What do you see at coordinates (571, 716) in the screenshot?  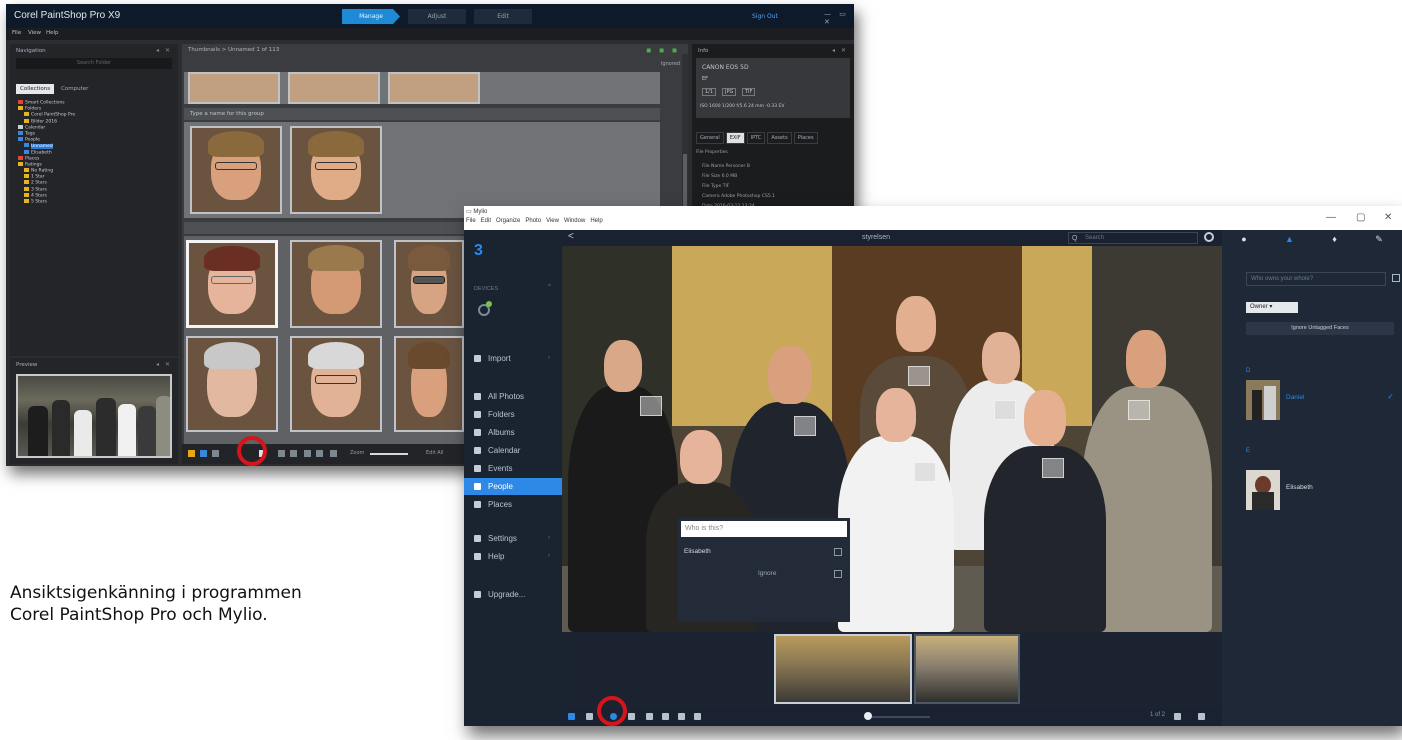 I see `panel-toggle-icon` at bounding box center [571, 716].